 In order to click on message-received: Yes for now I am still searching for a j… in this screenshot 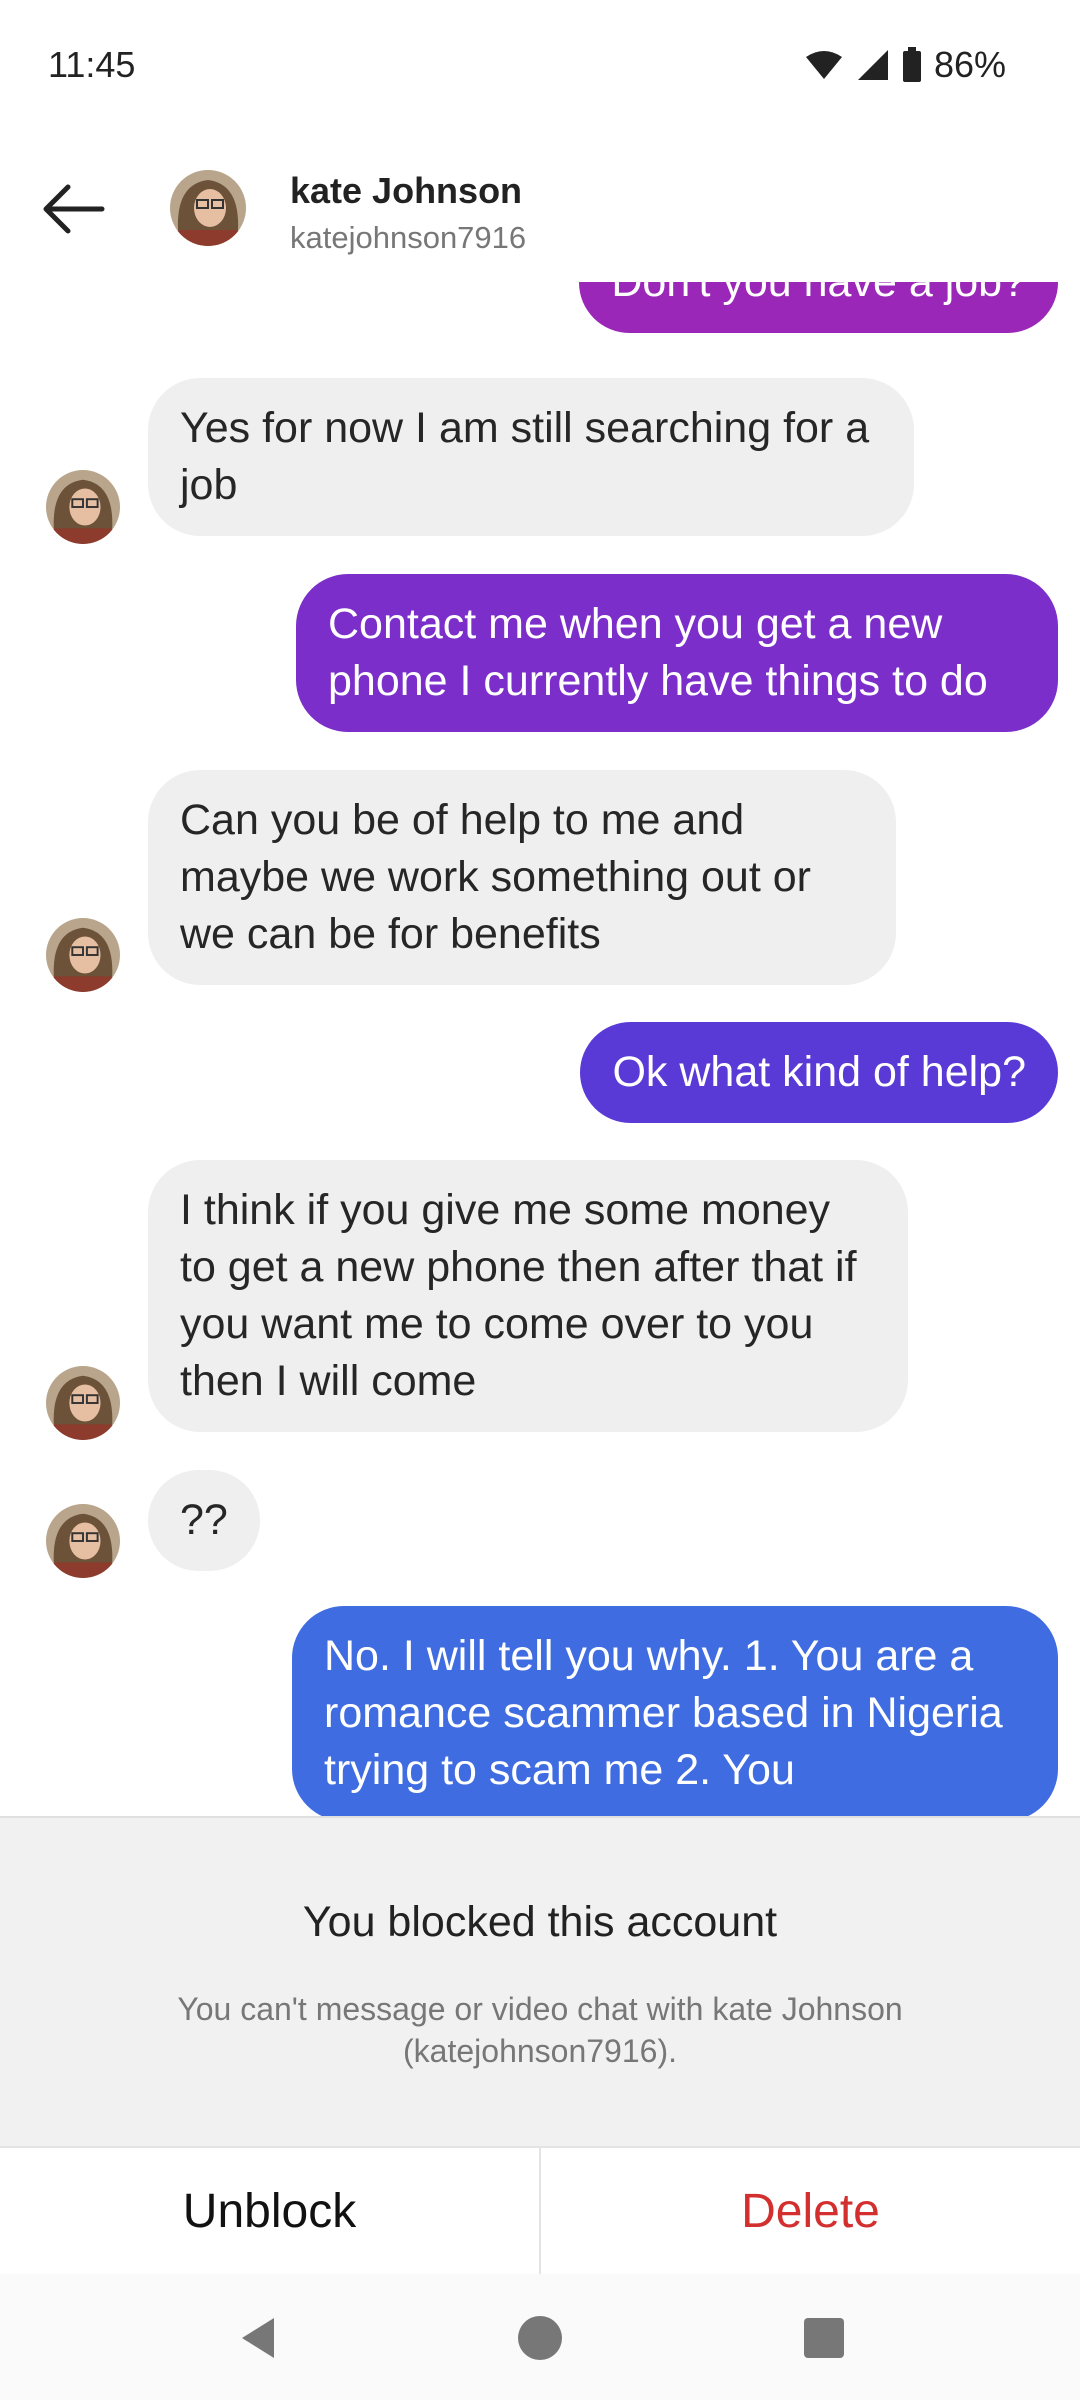, I will do `click(531, 457)`.